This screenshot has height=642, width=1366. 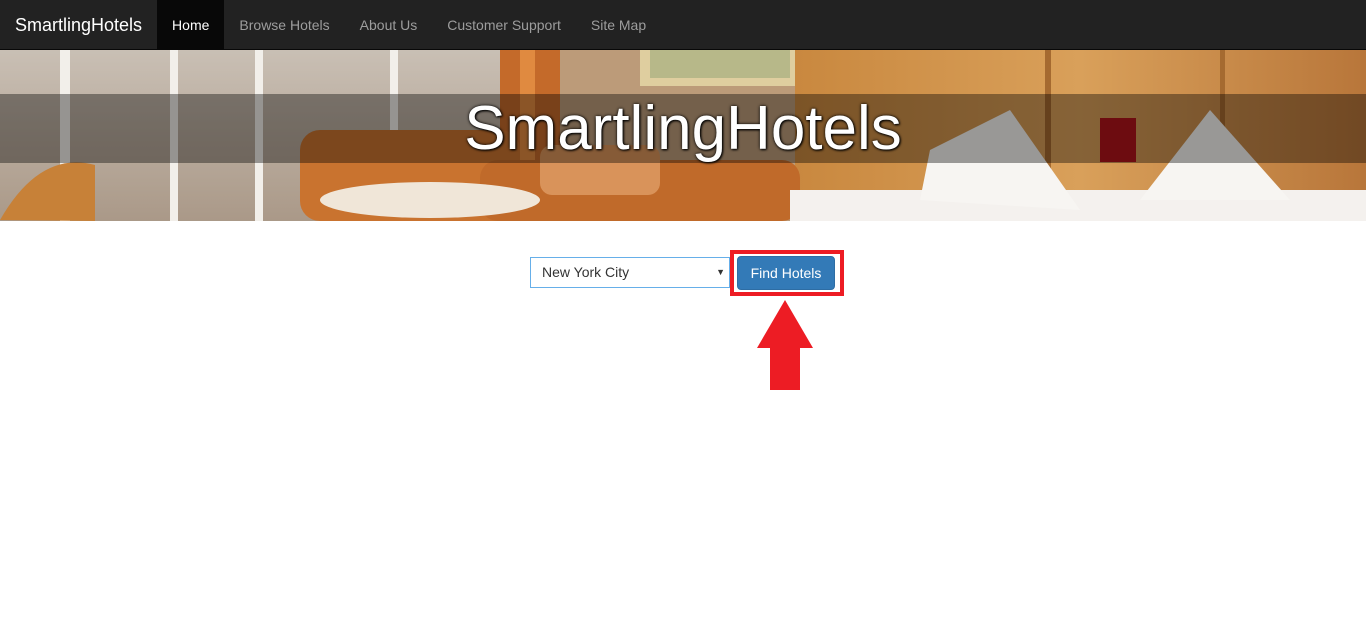 I want to click on brand-link: SmartlingHotels, so click(x=78, y=24).